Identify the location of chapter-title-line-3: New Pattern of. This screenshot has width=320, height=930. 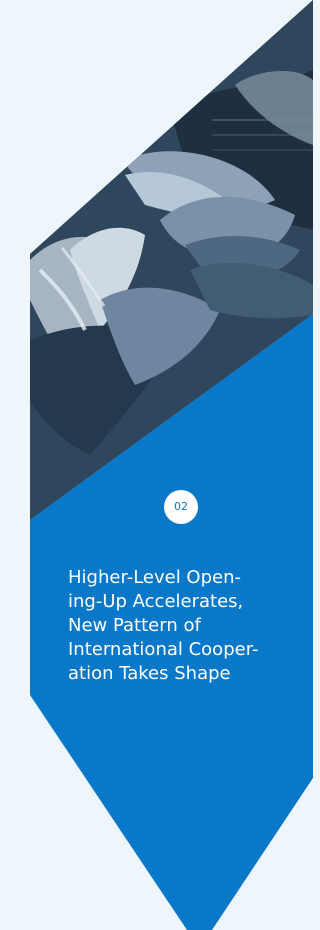
(134, 625).